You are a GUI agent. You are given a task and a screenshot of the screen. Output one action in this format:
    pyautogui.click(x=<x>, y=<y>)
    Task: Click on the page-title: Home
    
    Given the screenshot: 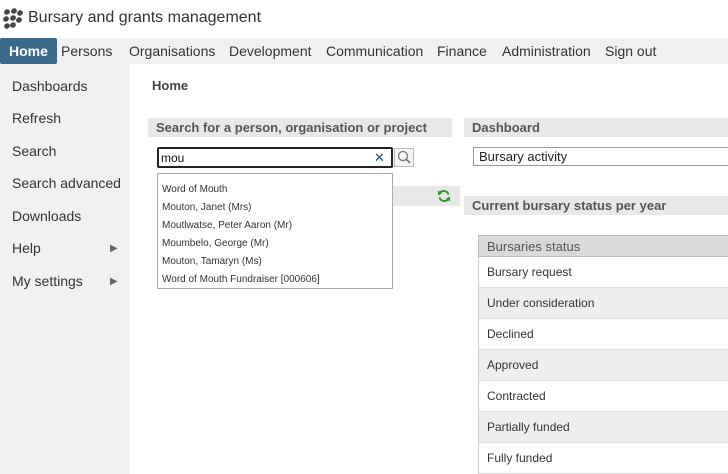 What is the action you would take?
    pyautogui.click(x=170, y=85)
    